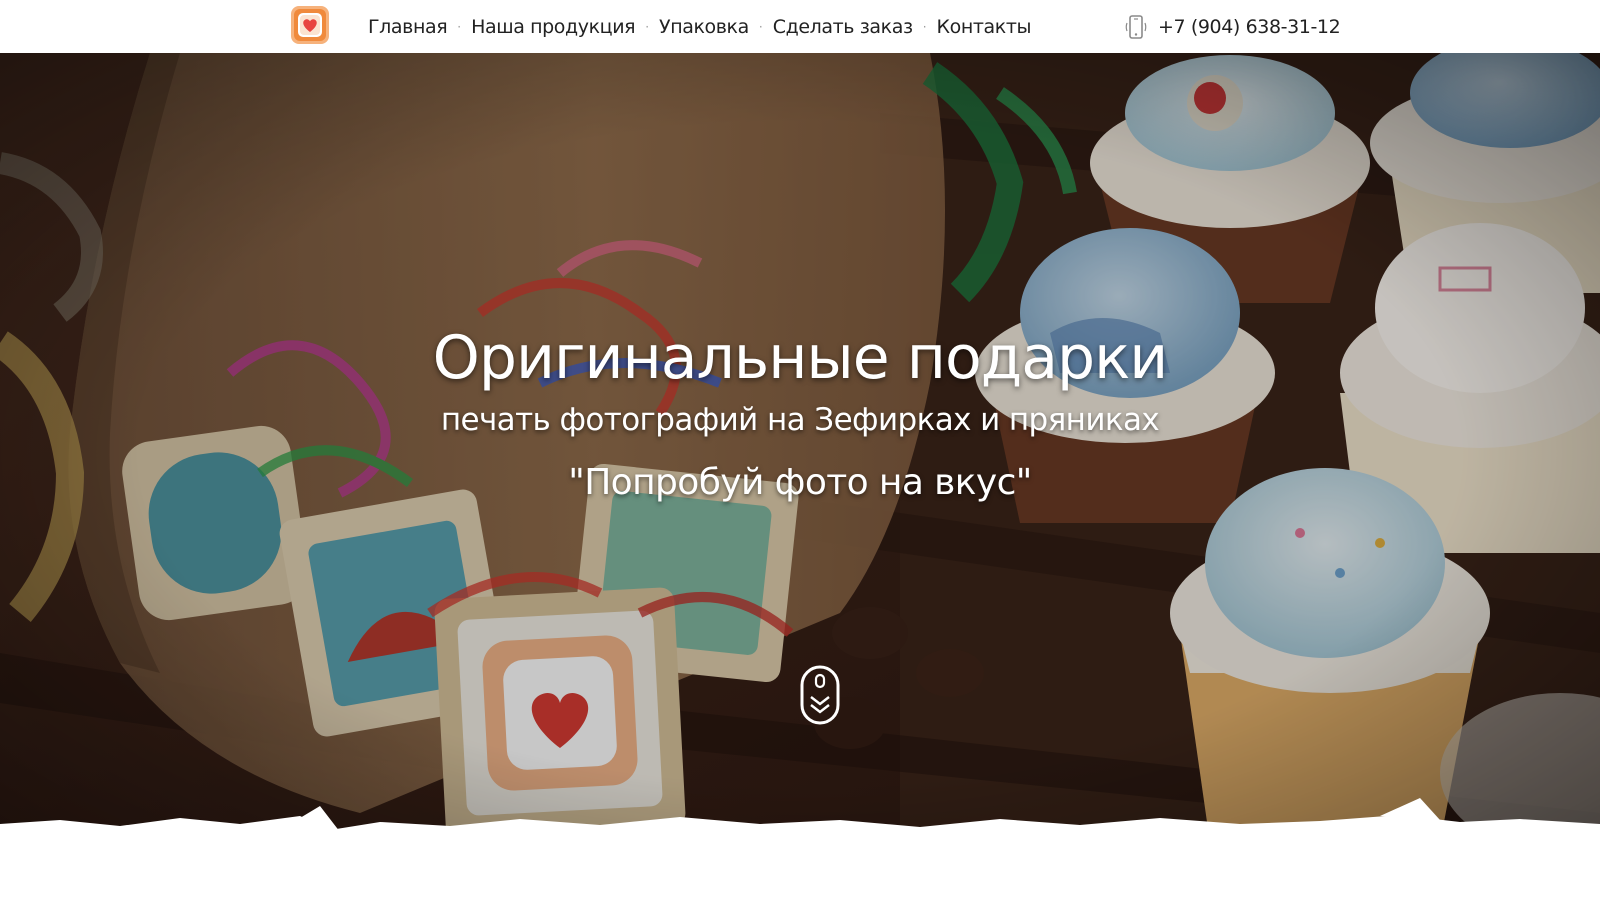  What do you see at coordinates (800, 358) in the screenshot?
I see `hero-title: Оригинальные подарки` at bounding box center [800, 358].